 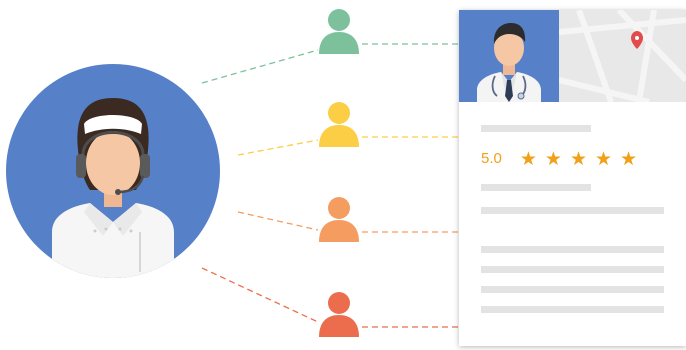 I want to click on doctor-photo, so click(x=509, y=56).